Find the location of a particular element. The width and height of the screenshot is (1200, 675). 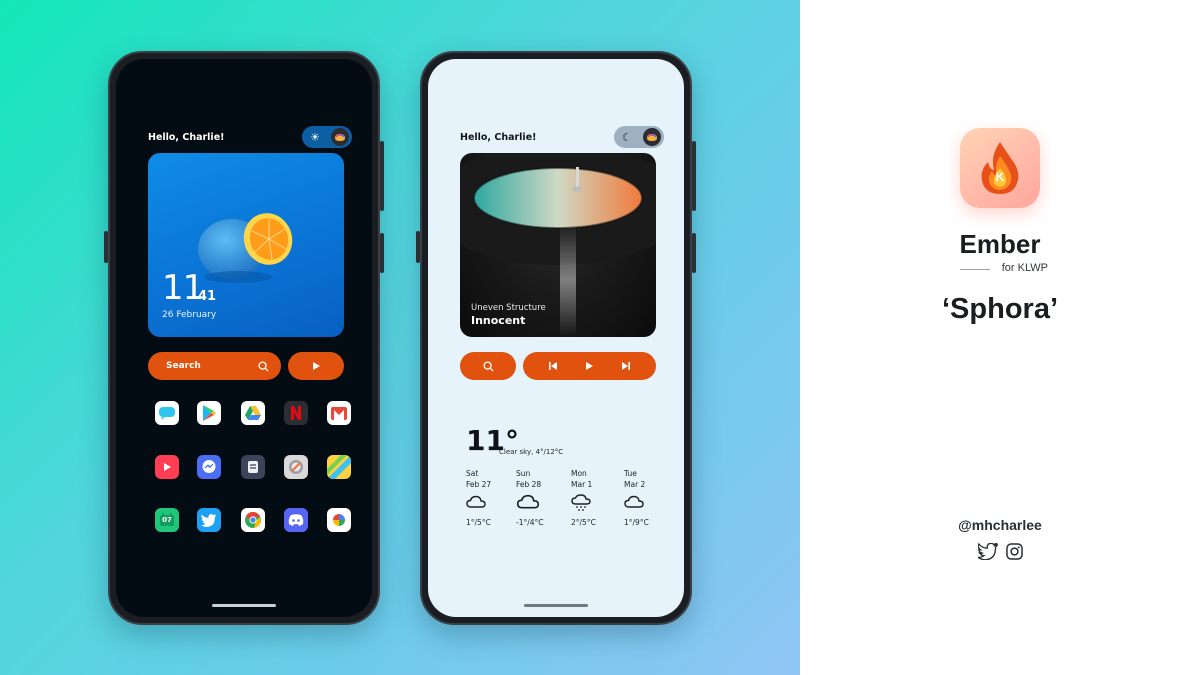

forecast-day: Sun Feb 28 -1°/4°C is located at coordinates (541, 498).